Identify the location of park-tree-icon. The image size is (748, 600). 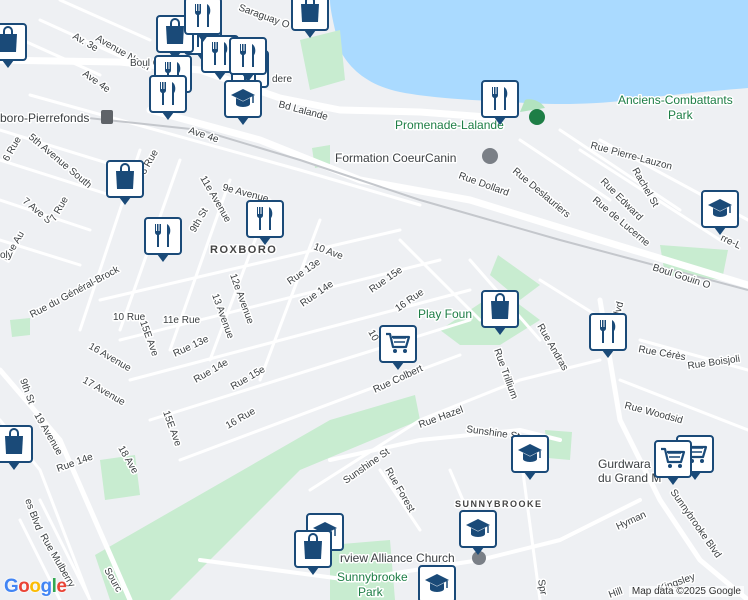
(537, 117).